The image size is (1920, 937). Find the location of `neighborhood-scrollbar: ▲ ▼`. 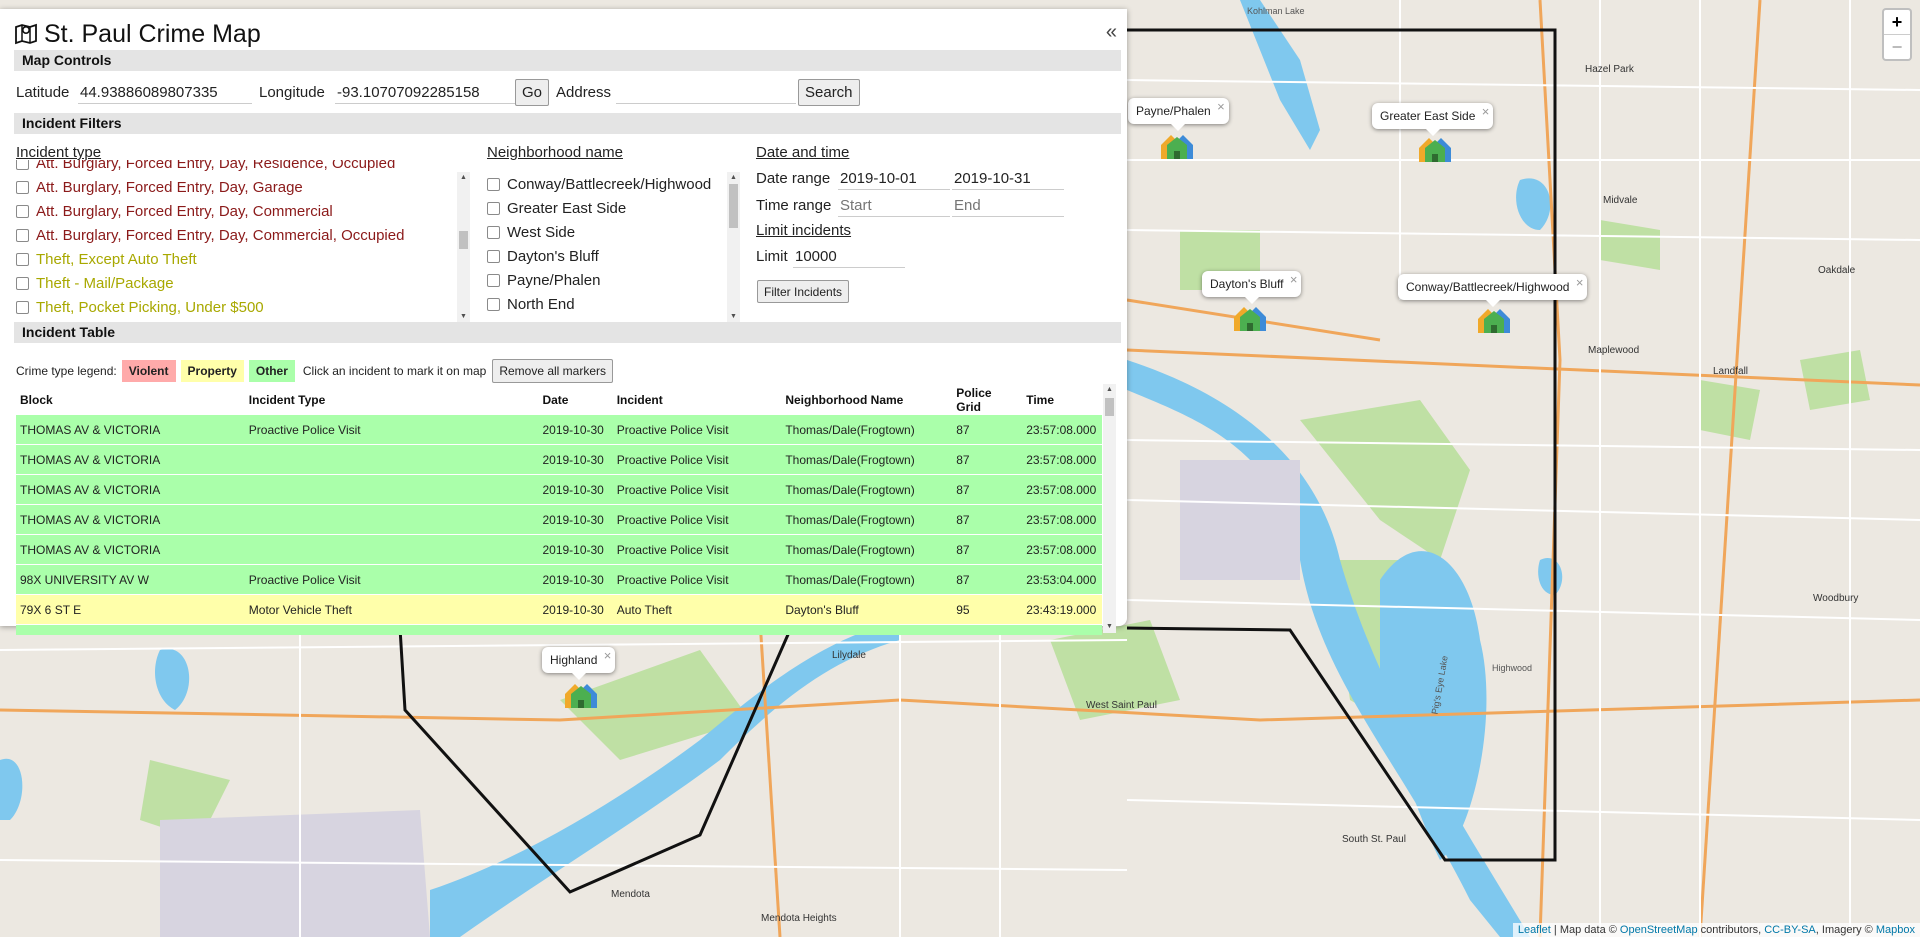

neighborhood-scrollbar: ▲ ▼ is located at coordinates (733, 247).